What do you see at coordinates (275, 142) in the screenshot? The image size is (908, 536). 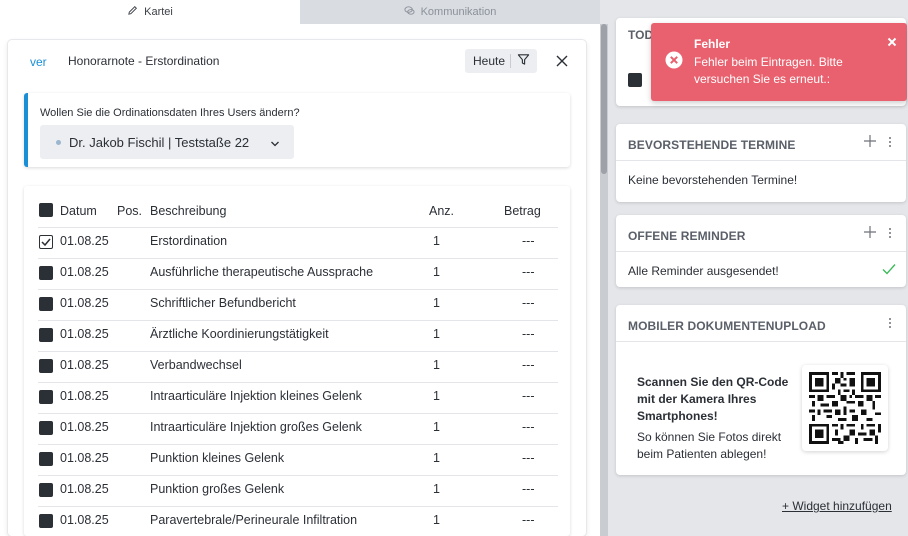 I see `chevron-down-icon` at bounding box center [275, 142].